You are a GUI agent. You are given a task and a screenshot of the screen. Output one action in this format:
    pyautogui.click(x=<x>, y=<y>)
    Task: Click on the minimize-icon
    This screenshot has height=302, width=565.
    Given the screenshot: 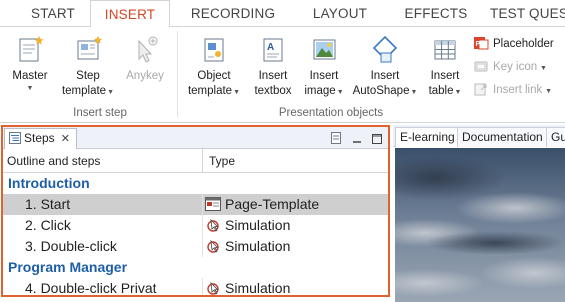 What is the action you would take?
    pyautogui.click(x=357, y=140)
    